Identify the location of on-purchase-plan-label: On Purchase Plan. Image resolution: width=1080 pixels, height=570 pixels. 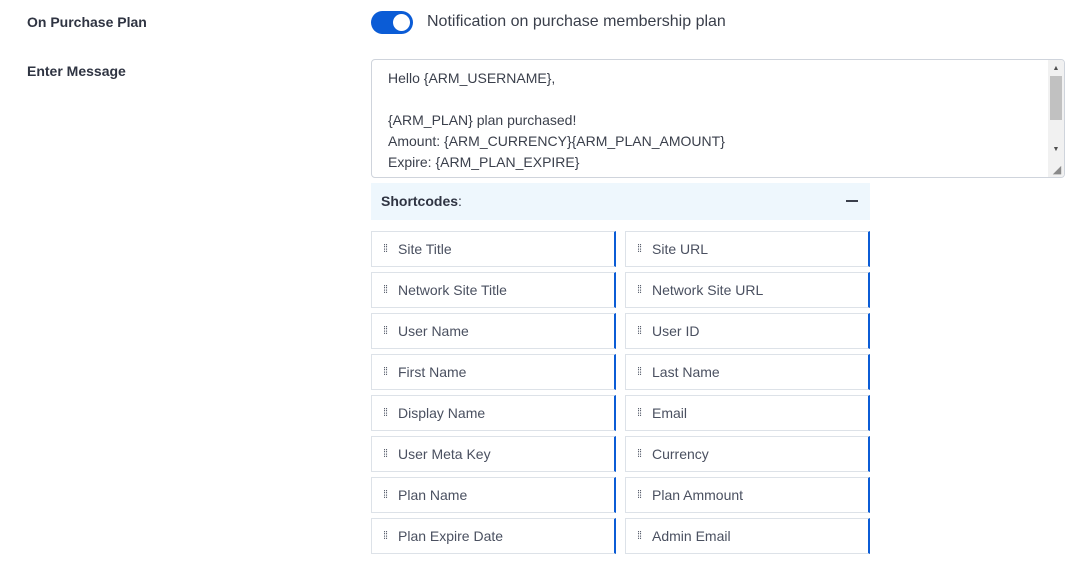
(87, 22).